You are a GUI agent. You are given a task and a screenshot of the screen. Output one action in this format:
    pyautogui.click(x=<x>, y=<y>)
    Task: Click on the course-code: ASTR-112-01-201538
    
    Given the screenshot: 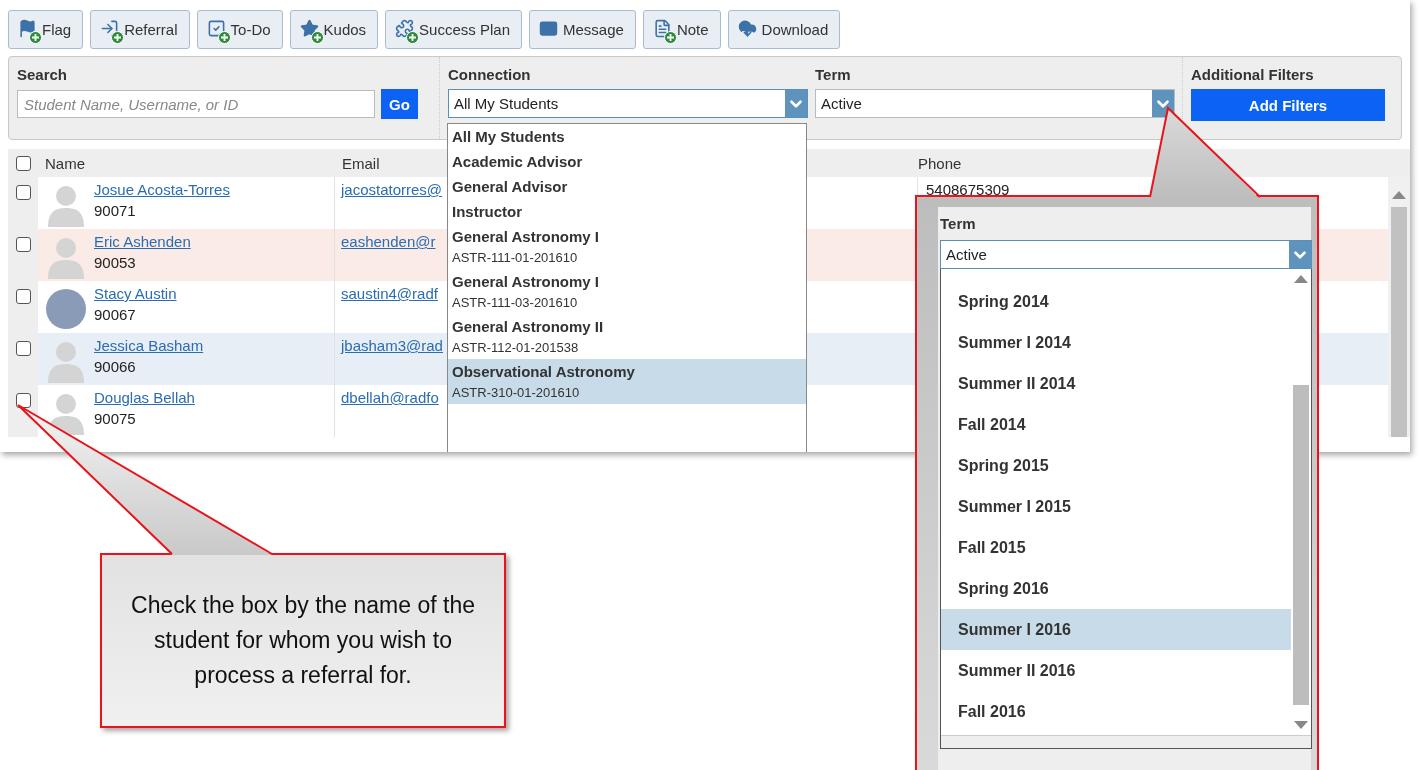 What is the action you would take?
    pyautogui.click(x=516, y=347)
    